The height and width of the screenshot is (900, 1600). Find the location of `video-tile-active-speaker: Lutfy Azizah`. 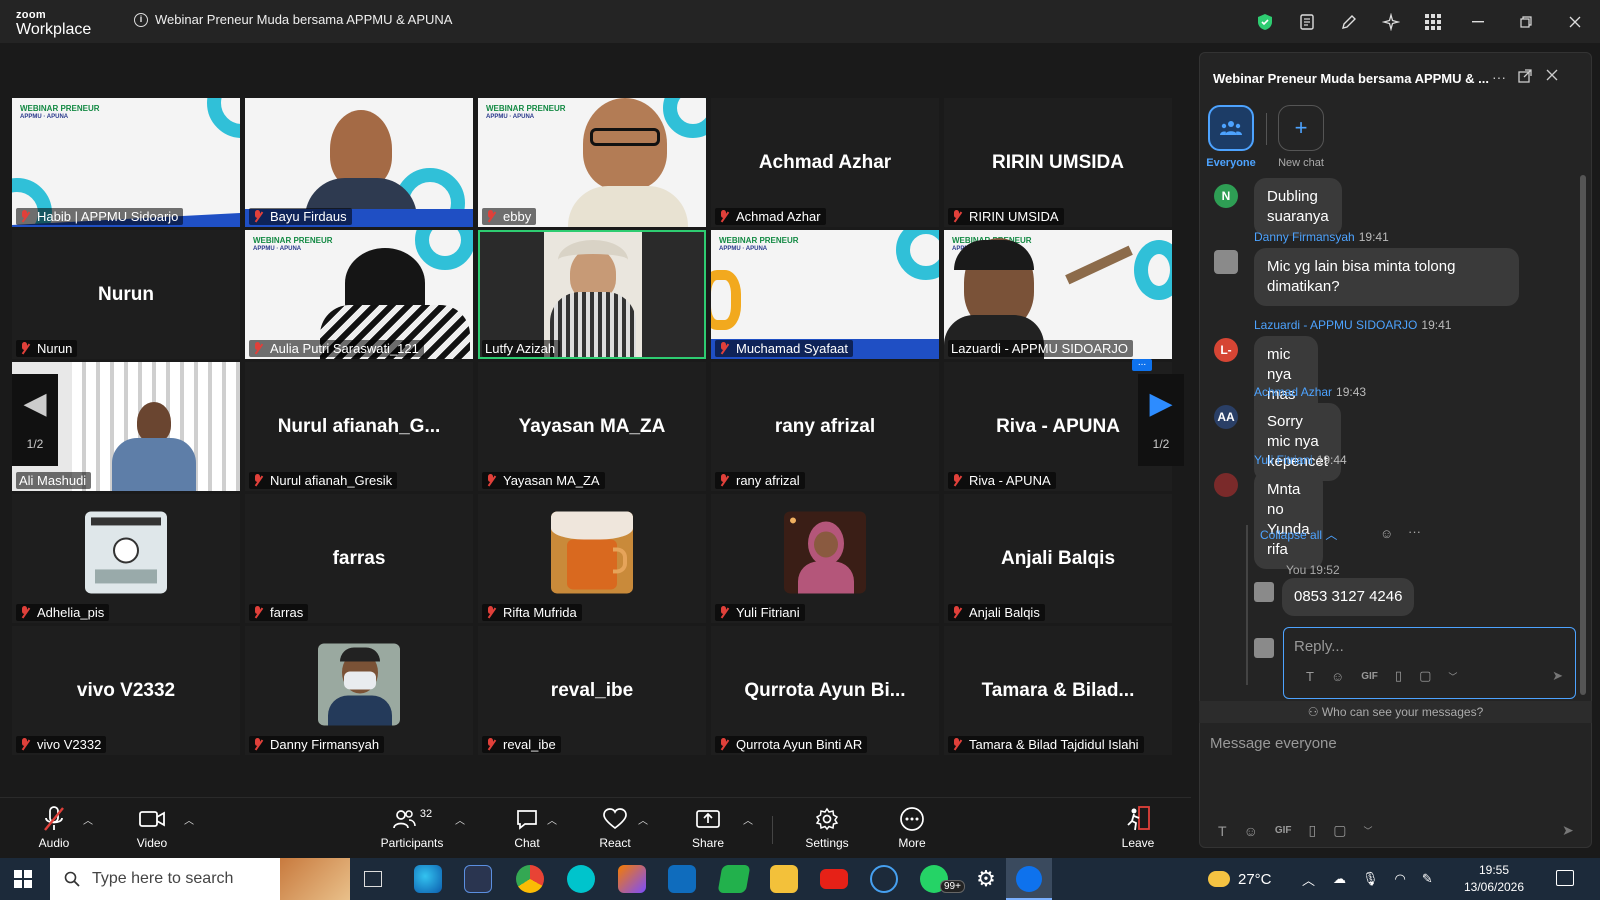

video-tile-active-speaker: Lutfy Azizah is located at coordinates (592, 294).